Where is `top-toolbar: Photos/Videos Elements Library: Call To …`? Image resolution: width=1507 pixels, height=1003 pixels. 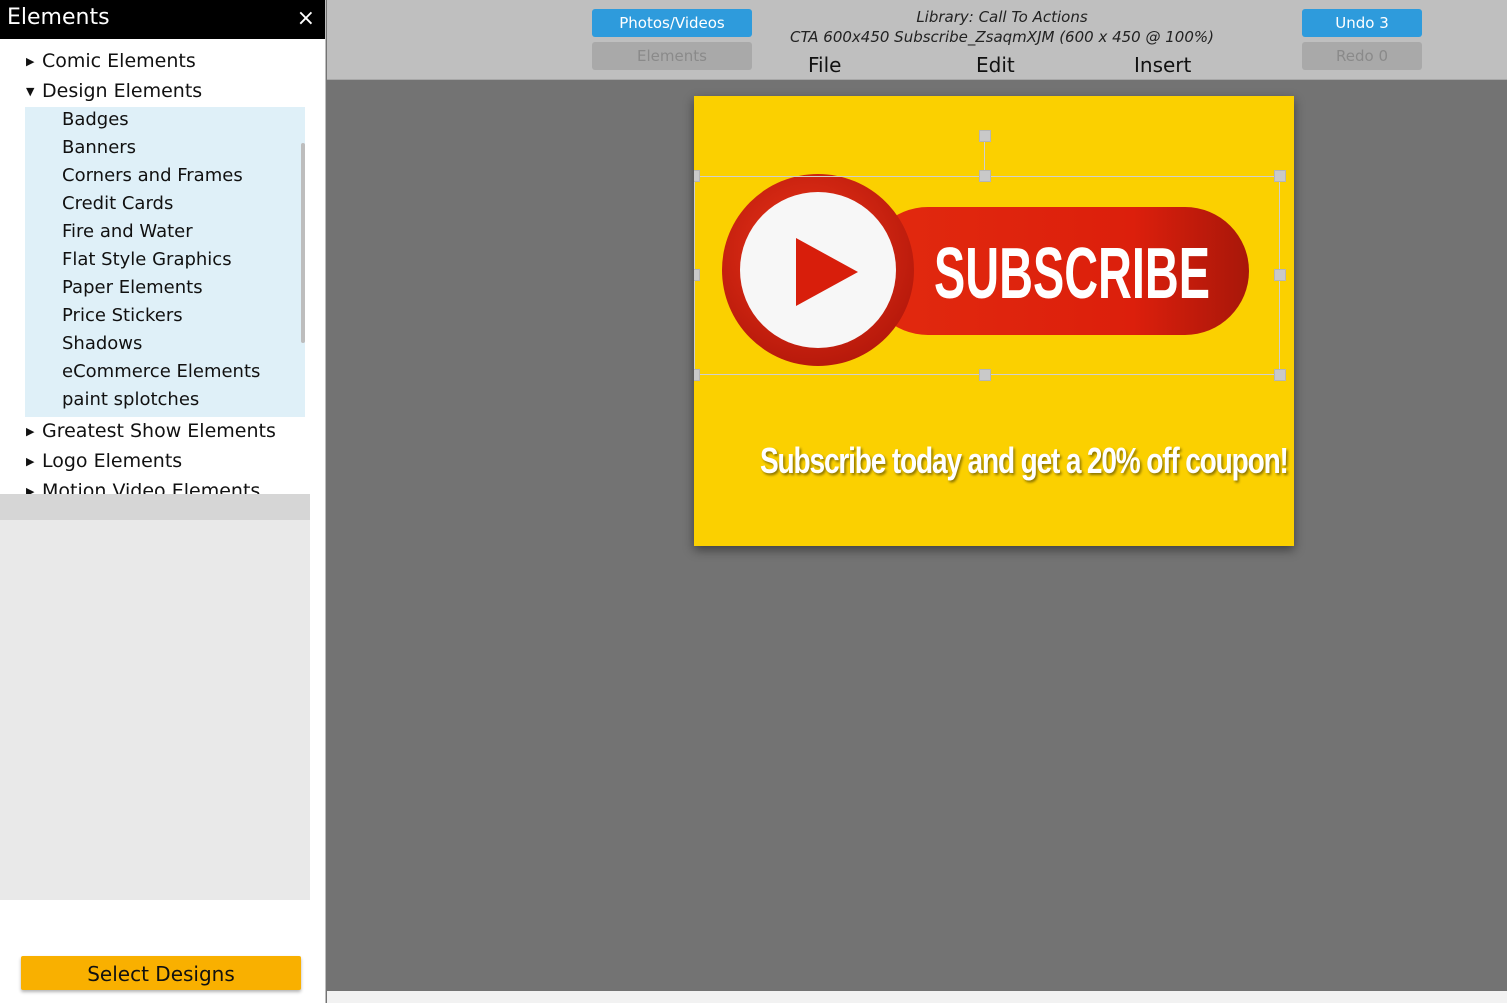
top-toolbar: Photos/Videos Elements Library: Call To … is located at coordinates (917, 40).